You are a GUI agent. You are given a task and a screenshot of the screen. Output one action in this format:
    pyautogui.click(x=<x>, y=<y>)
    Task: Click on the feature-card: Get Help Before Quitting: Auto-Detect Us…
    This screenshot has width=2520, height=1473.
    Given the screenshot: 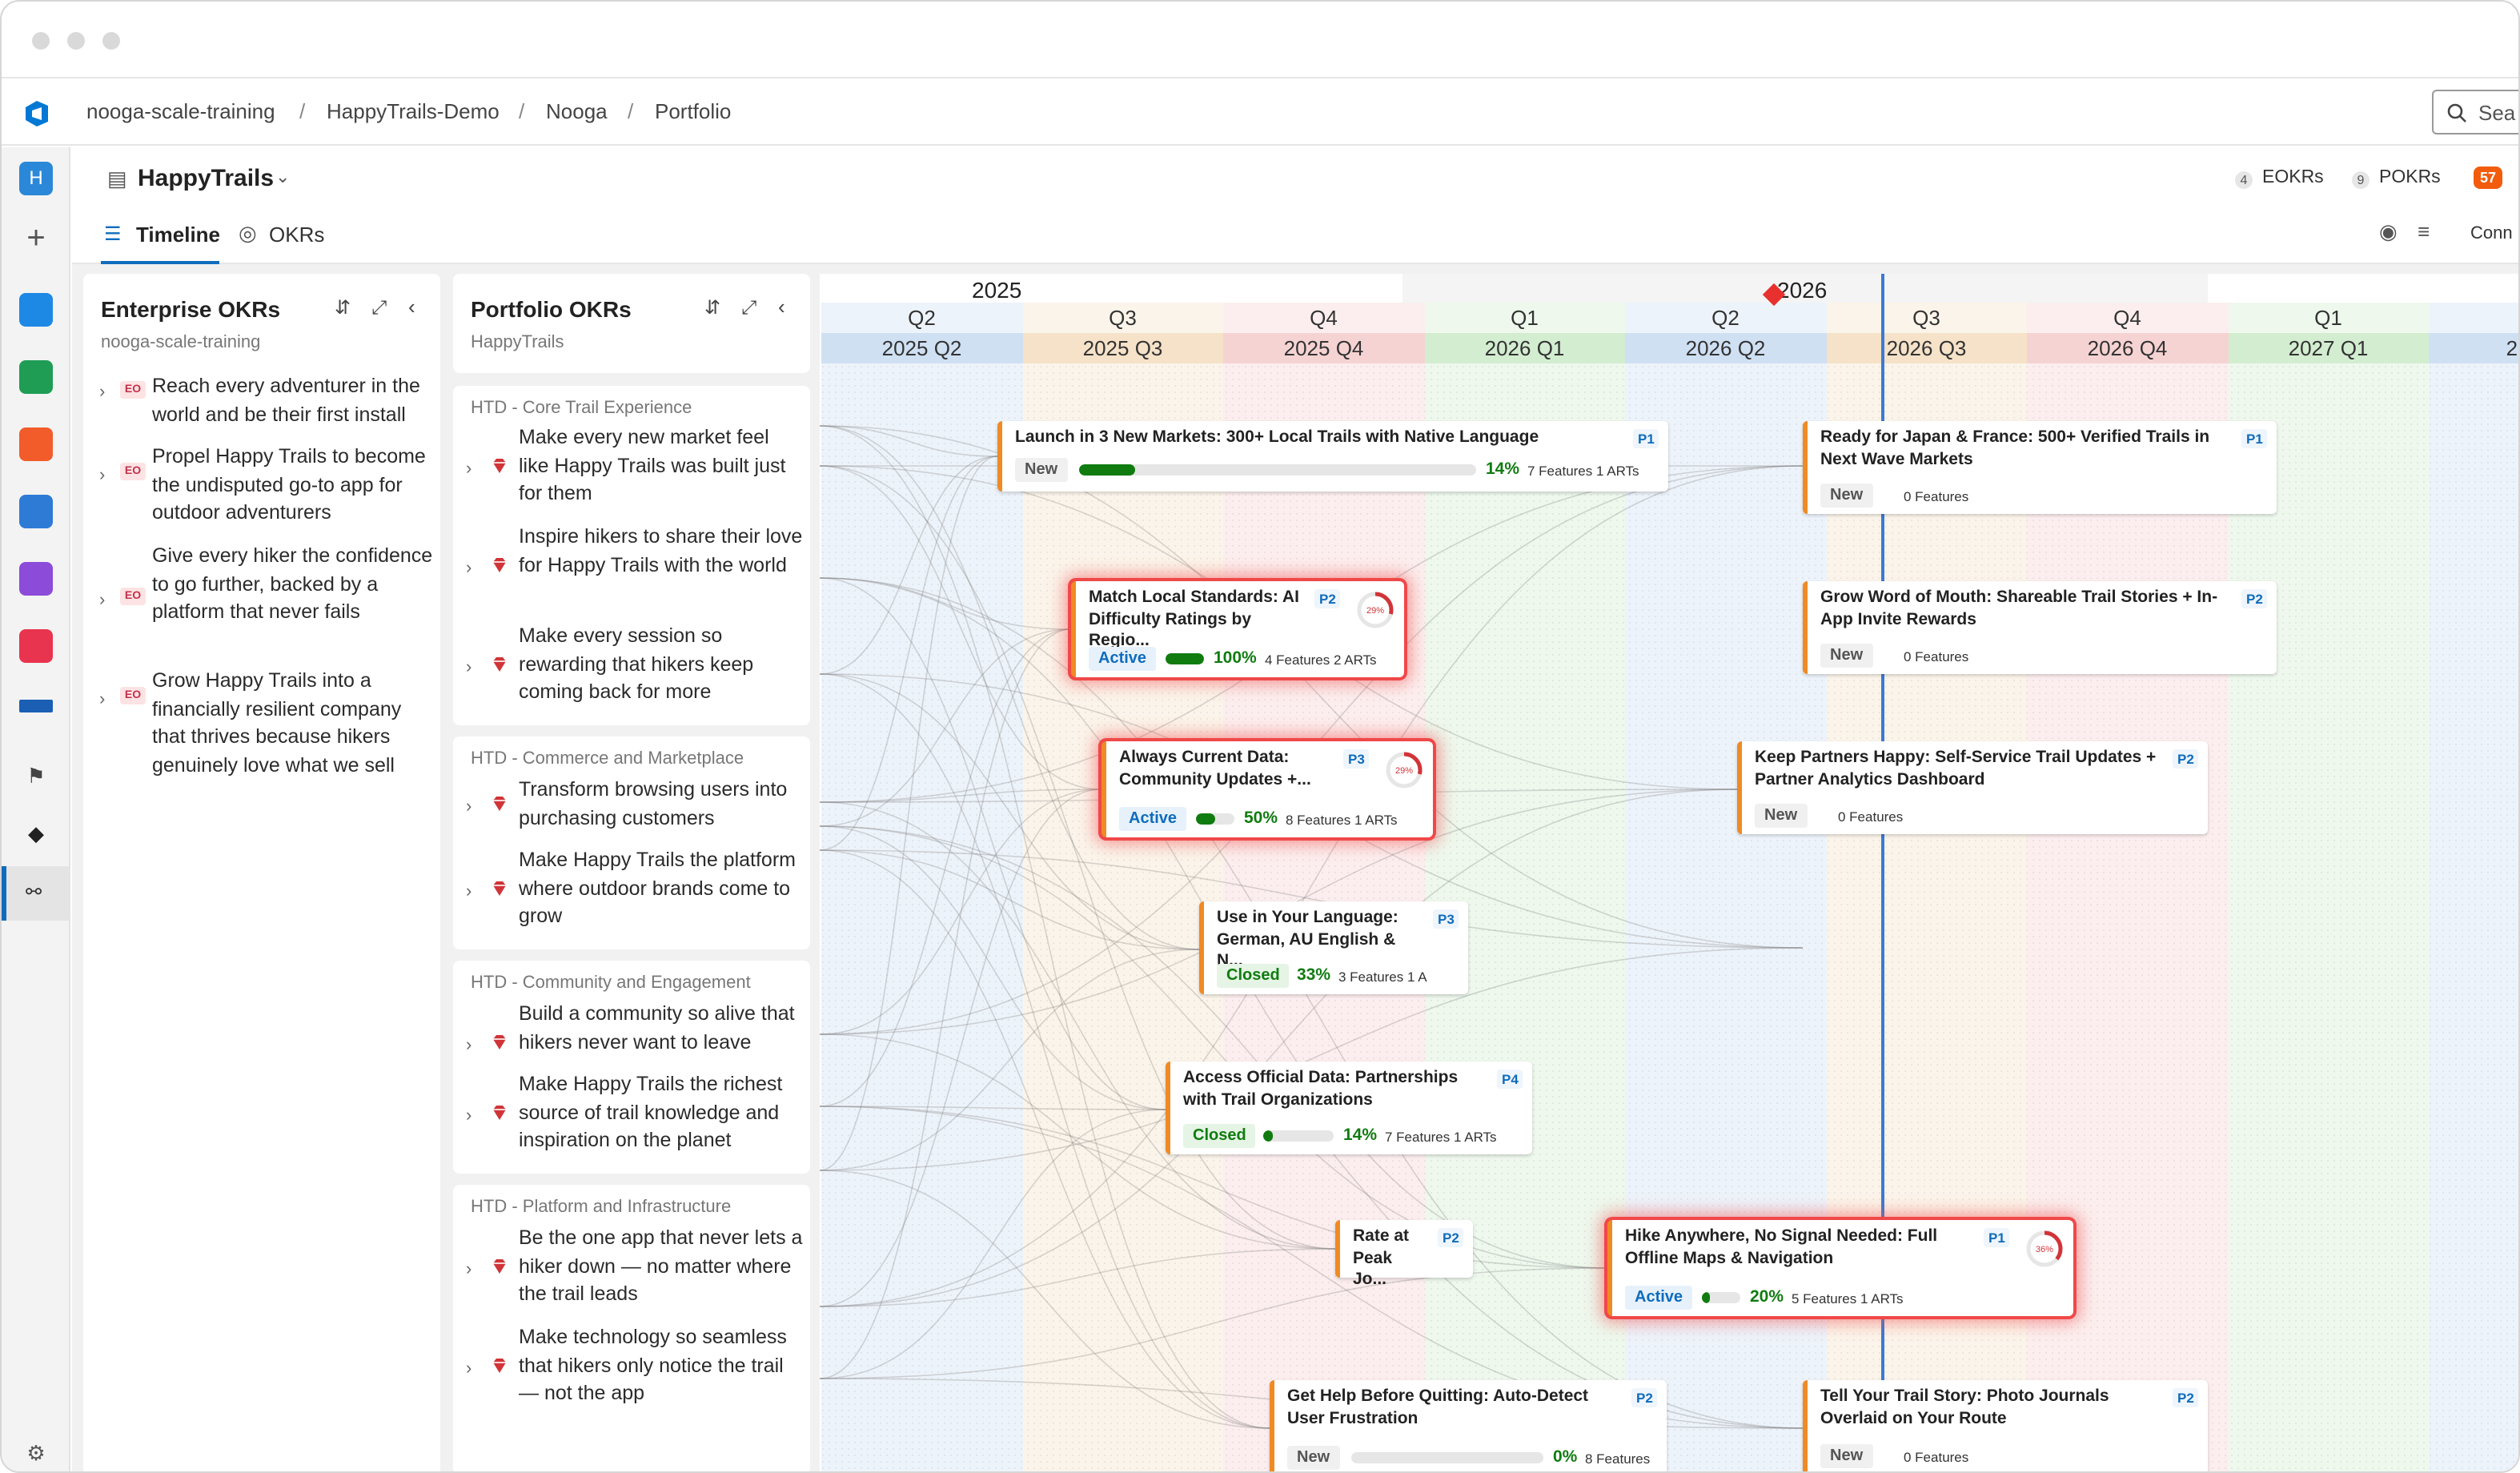 What is the action you would take?
    pyautogui.click(x=1468, y=1425)
    